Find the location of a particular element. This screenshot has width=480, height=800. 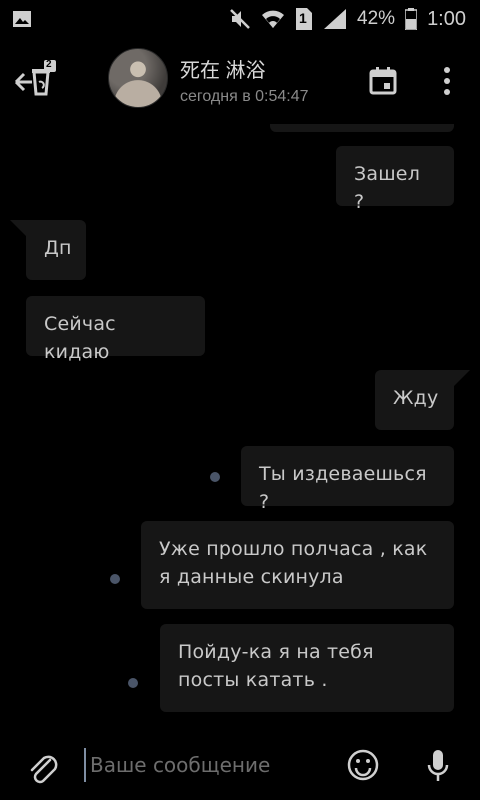

paperclip-icon is located at coordinates (44, 769).